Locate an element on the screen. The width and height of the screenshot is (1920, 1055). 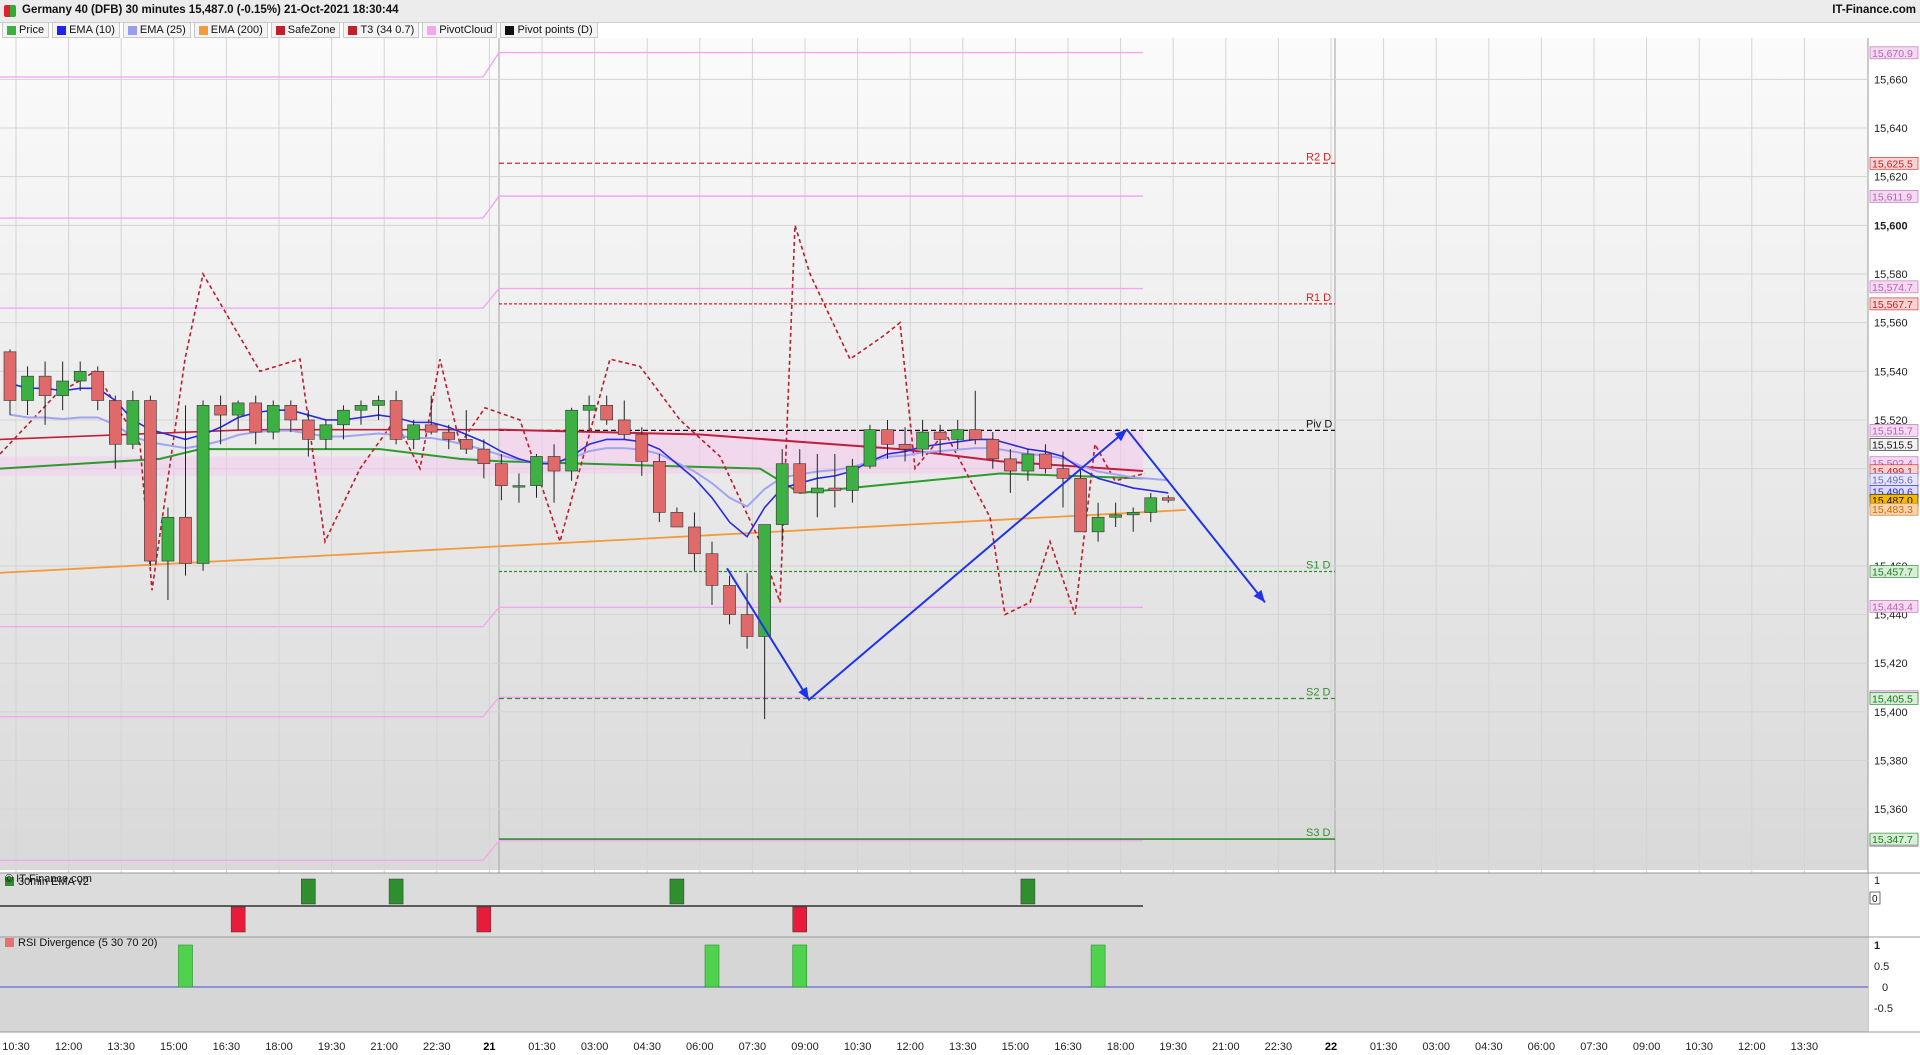
y-tick-label: 15,420 is located at coordinates (1891, 664).